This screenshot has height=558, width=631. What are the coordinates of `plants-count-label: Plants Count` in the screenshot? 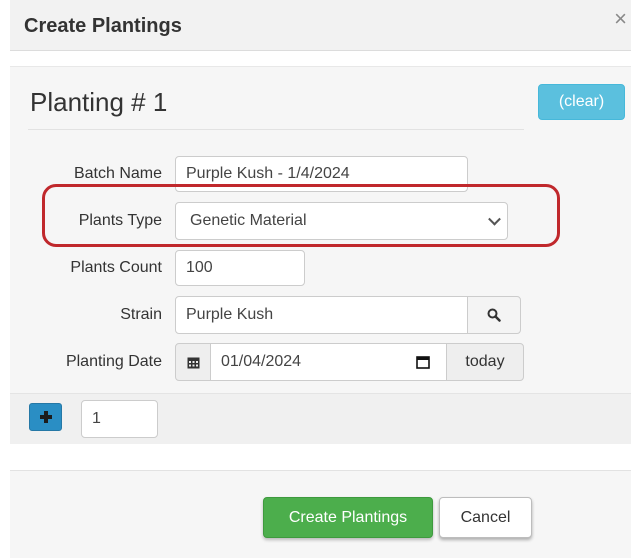 It's located at (116, 267).